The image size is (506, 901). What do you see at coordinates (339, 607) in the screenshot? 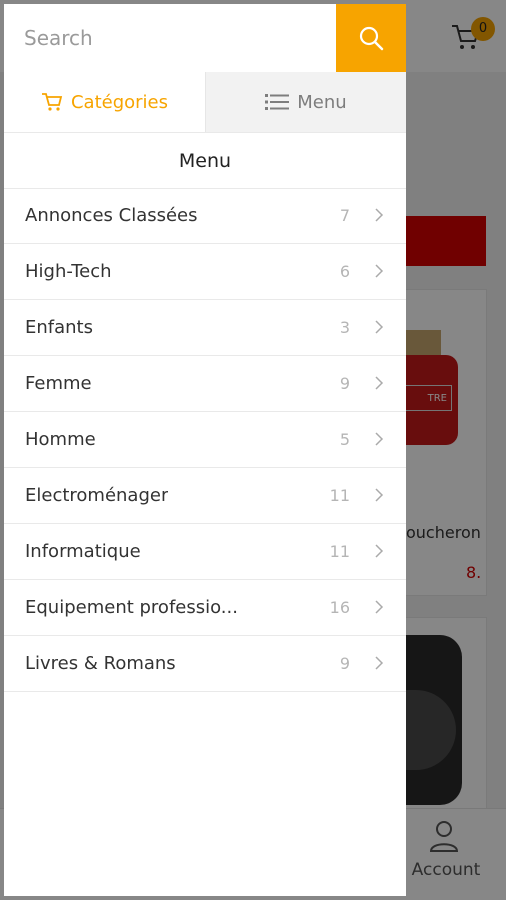
I see `category-count: 16` at bounding box center [339, 607].